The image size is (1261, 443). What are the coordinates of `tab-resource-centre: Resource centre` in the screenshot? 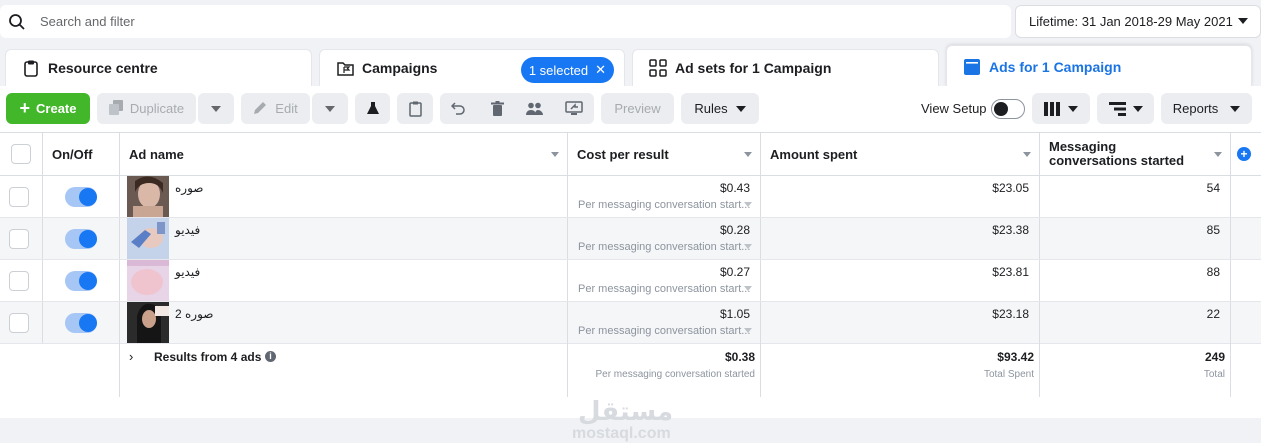 It's located at (158, 67).